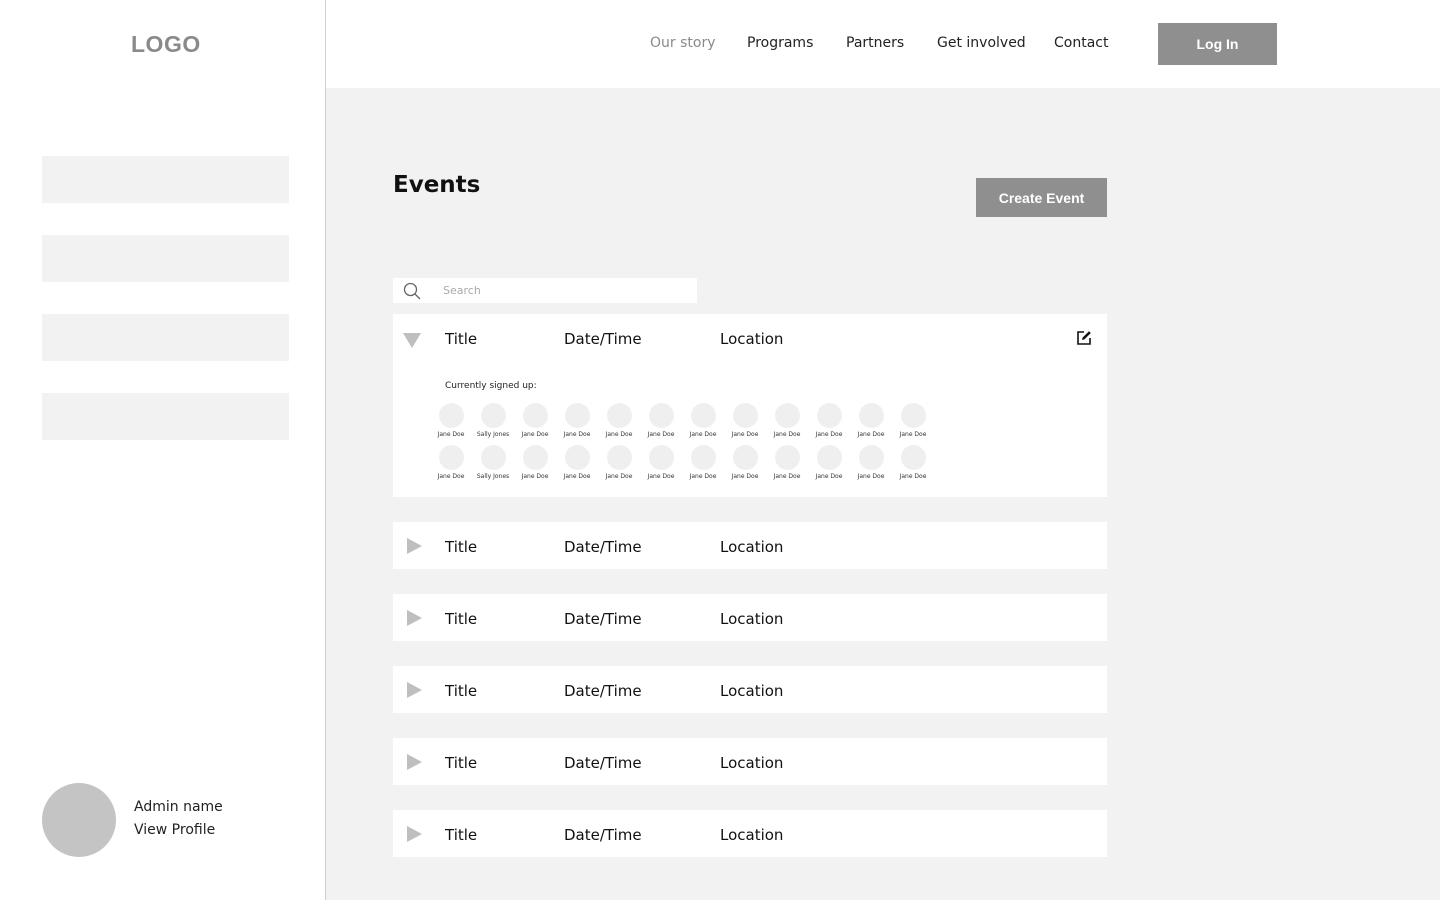 This screenshot has height=900, width=1440. Describe the element at coordinates (780, 43) in the screenshot. I see `nav-link-programs: Programs` at that location.